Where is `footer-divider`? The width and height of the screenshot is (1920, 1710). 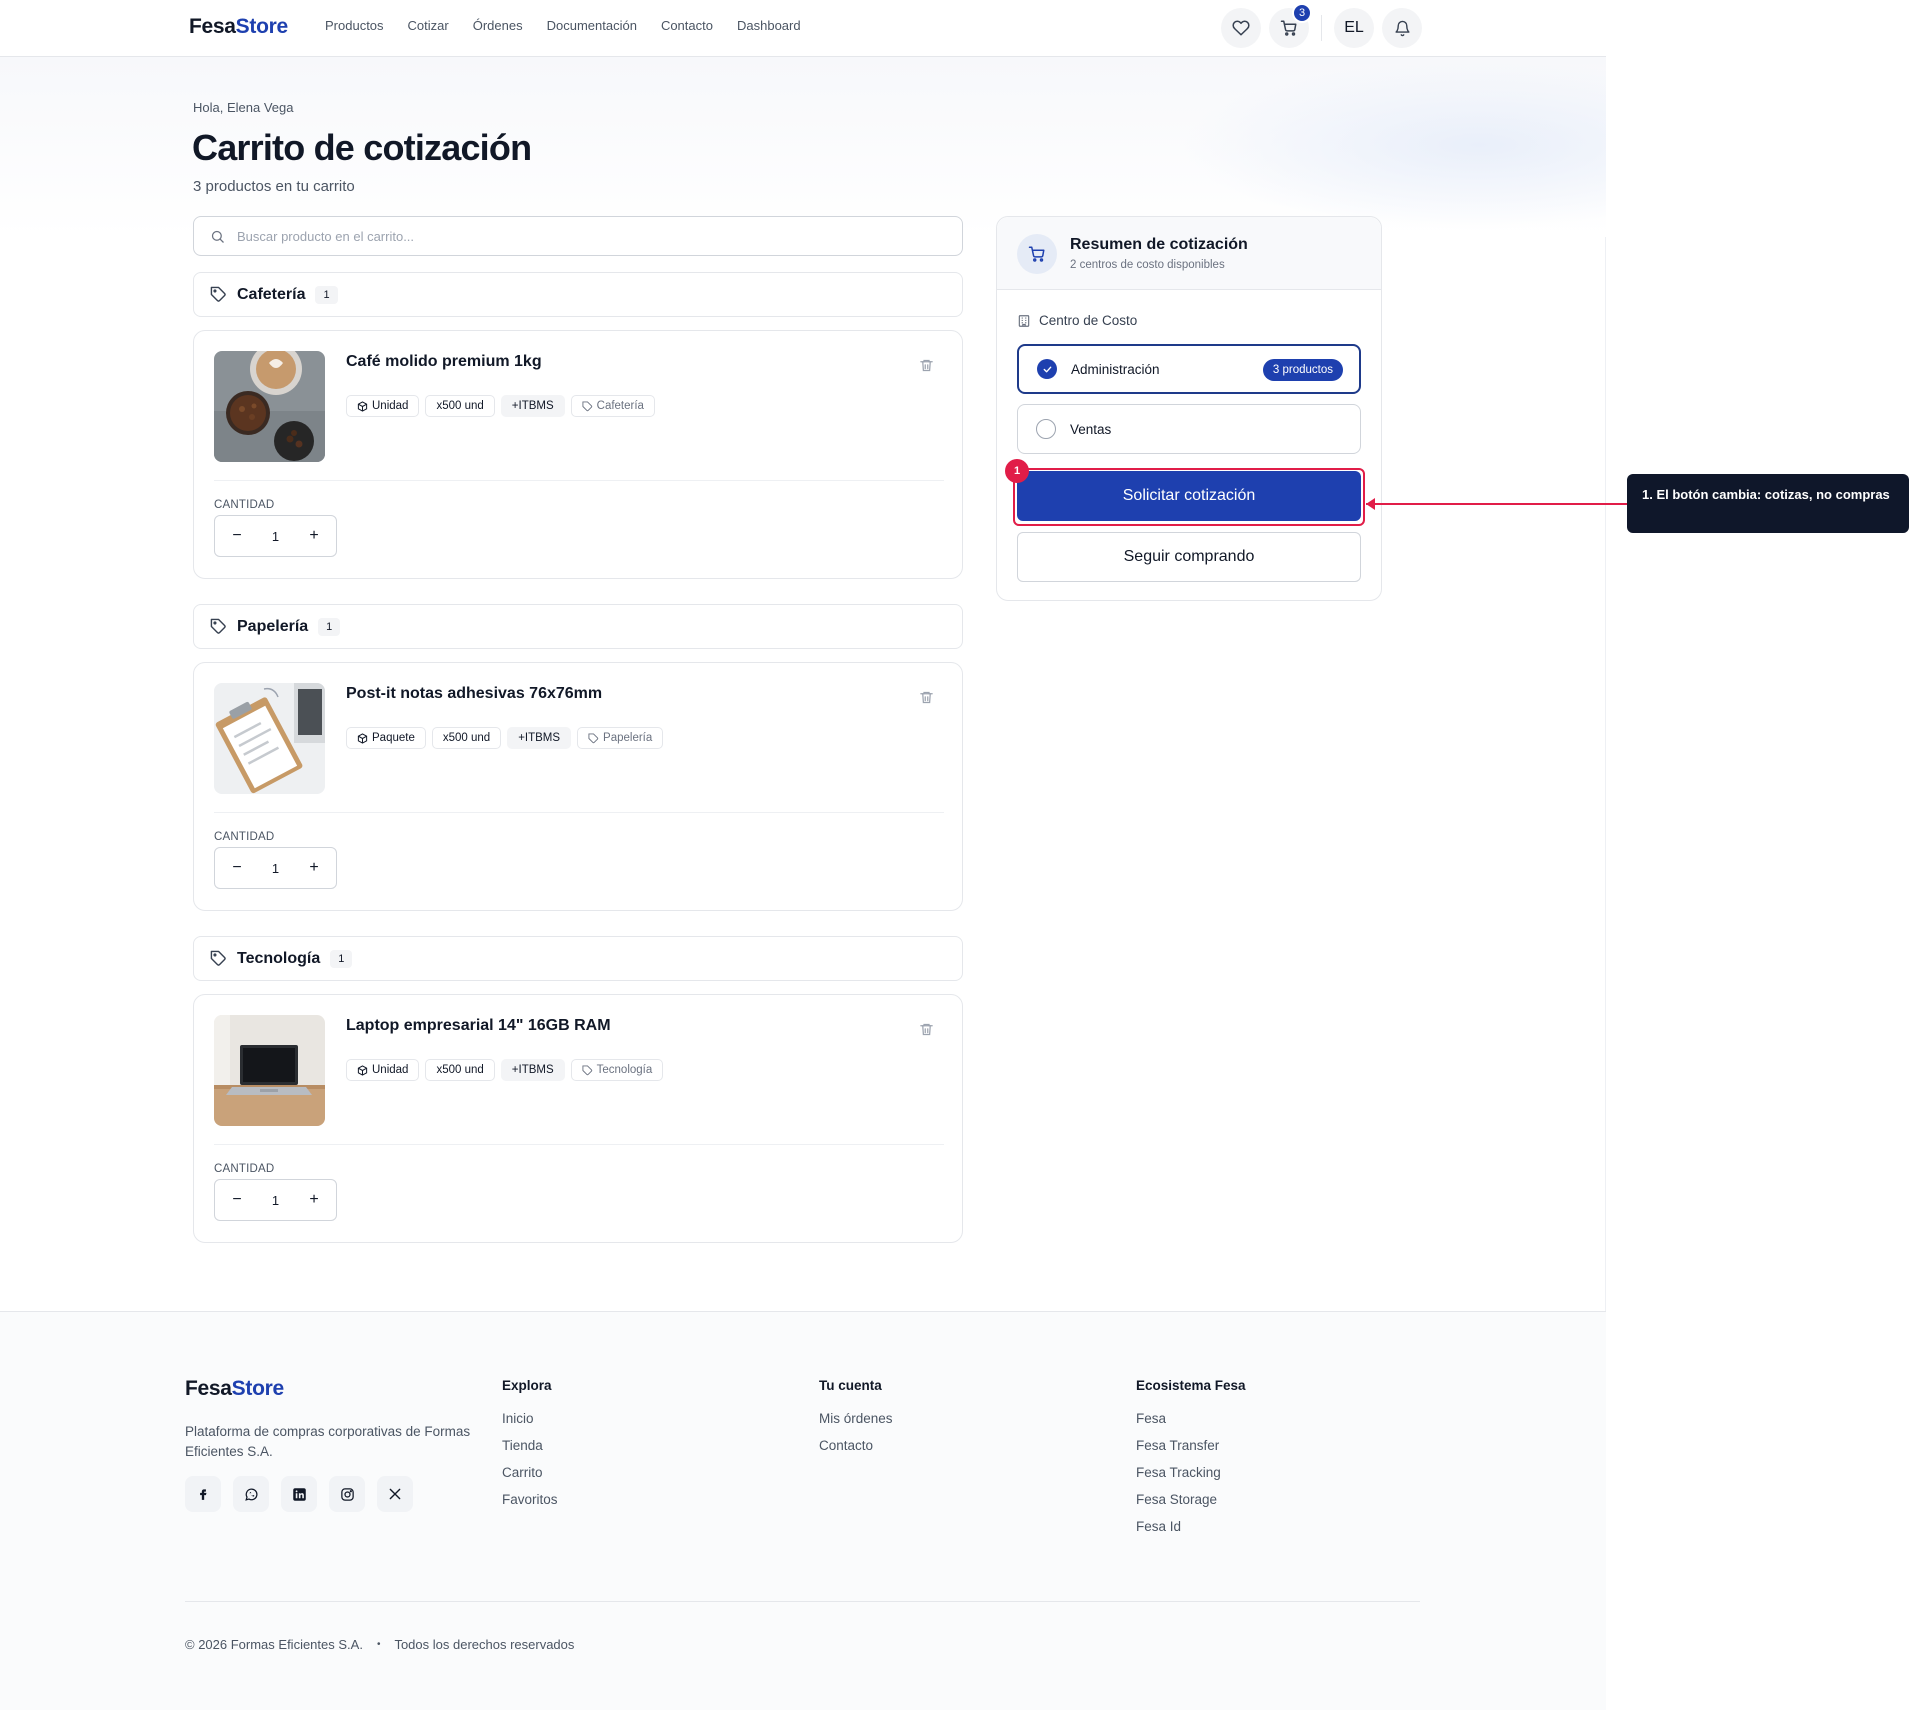 footer-divider is located at coordinates (802, 1601).